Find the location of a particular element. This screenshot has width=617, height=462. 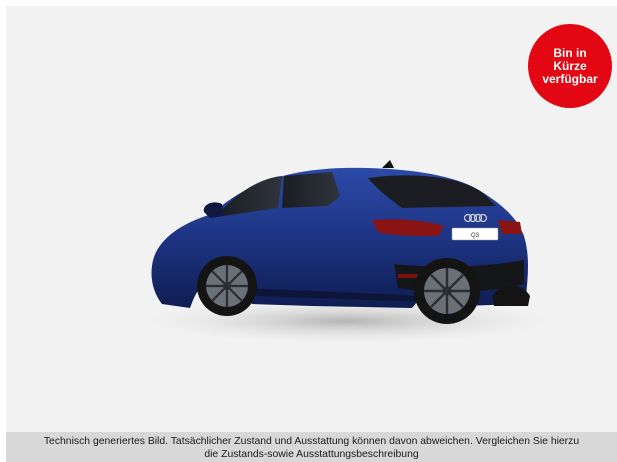

availability-badge-line-2: Kürze is located at coordinates (570, 65).